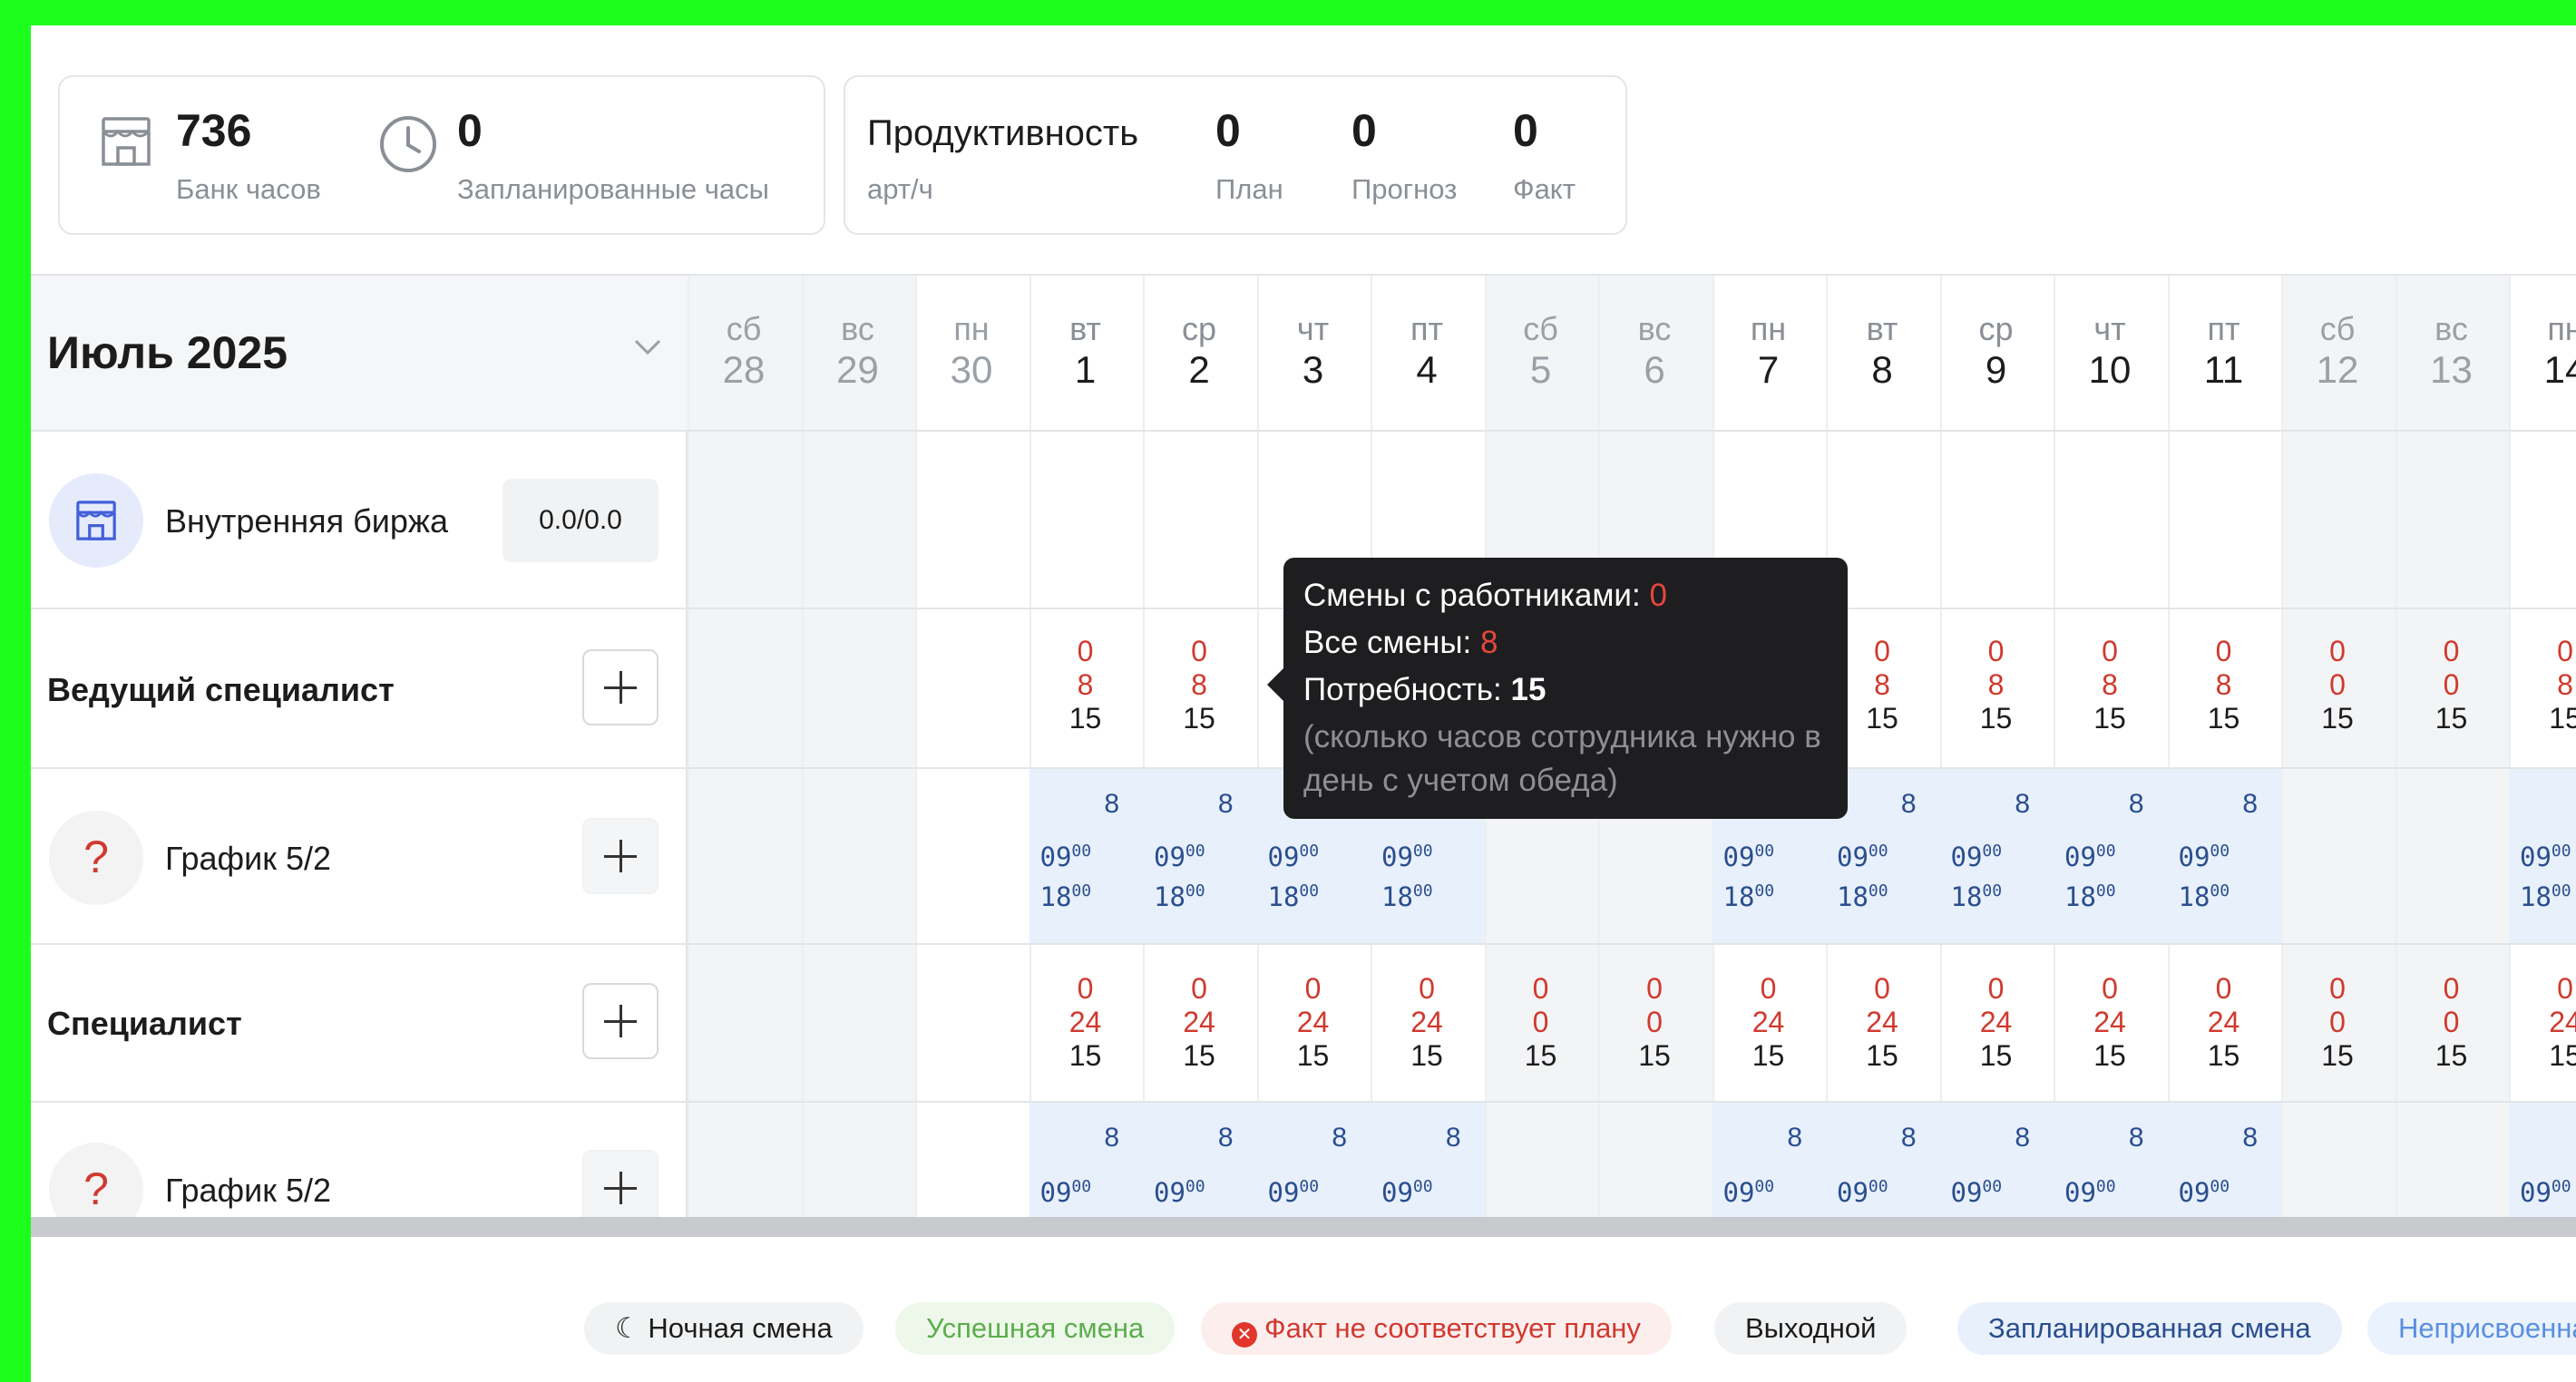  I want to click on screen-frame-left, so click(15, 691).